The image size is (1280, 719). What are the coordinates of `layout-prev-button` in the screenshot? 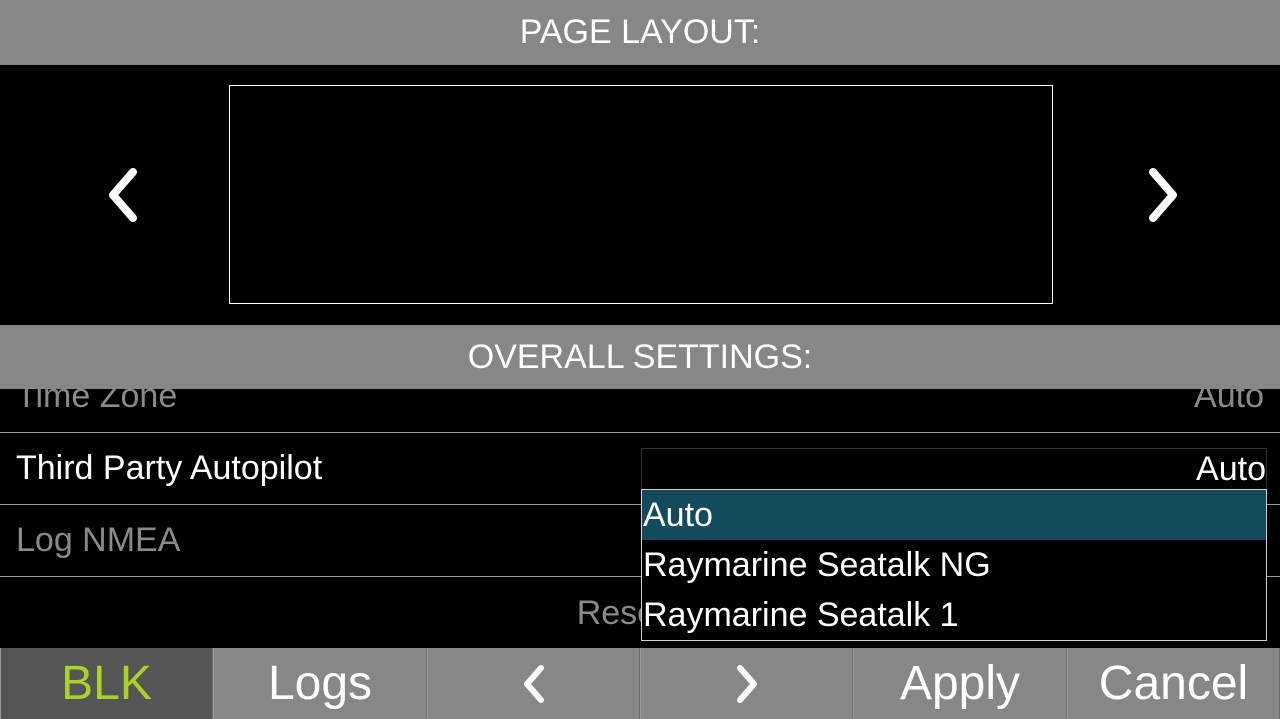 It's located at (122, 195).